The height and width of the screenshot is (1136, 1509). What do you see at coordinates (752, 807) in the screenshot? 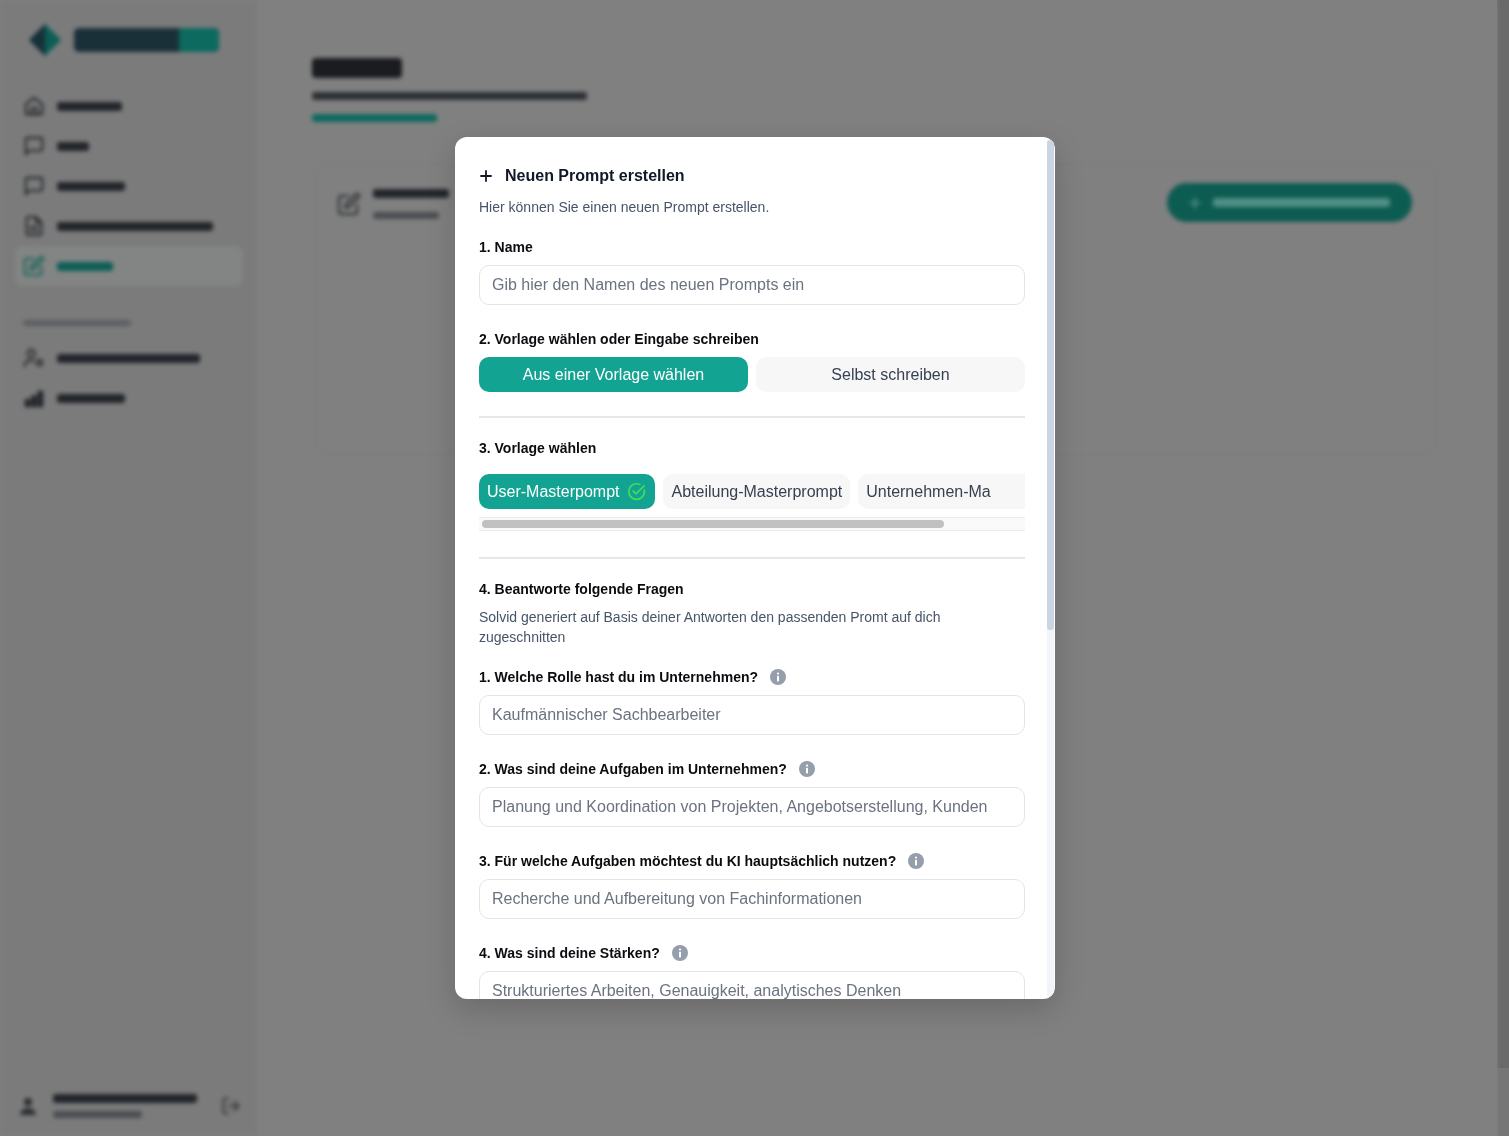
I see `answer-input: Planung und Koordination von Projekten, Angebotserstellung, Kunden` at bounding box center [752, 807].